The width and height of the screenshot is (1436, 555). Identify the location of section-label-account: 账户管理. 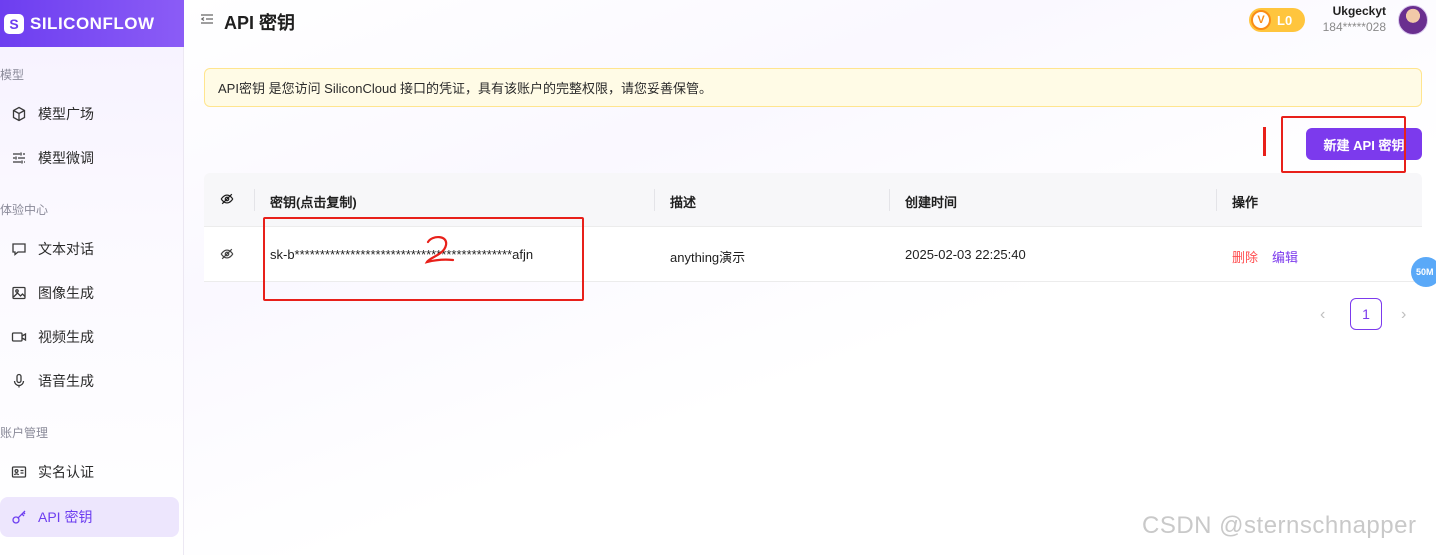
(24, 433).